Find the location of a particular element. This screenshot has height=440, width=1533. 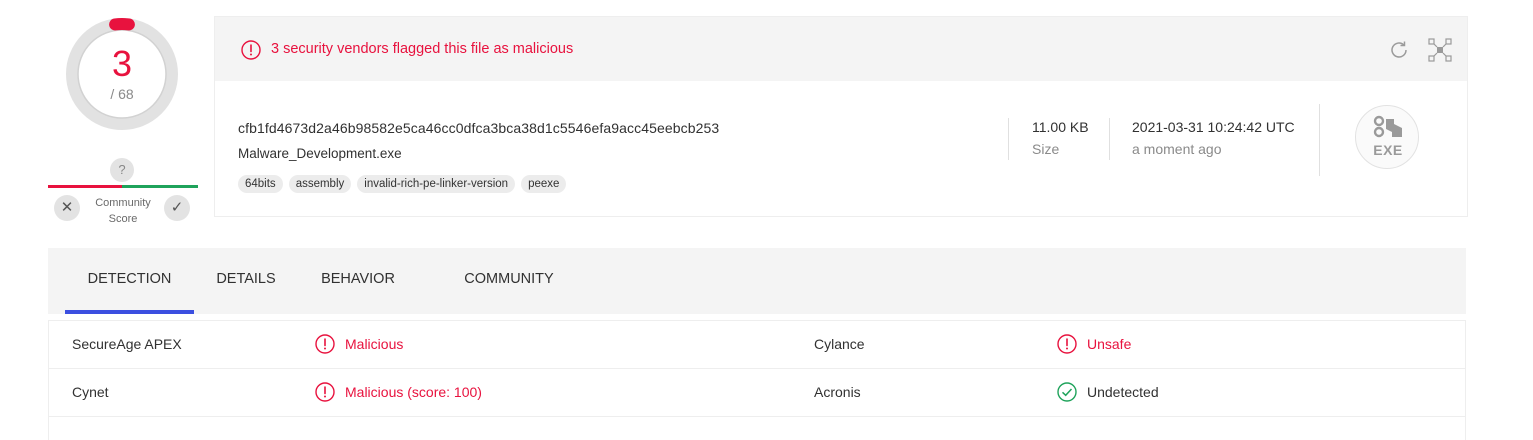

verdict-label: Malicious (score: 100) is located at coordinates (413, 392).